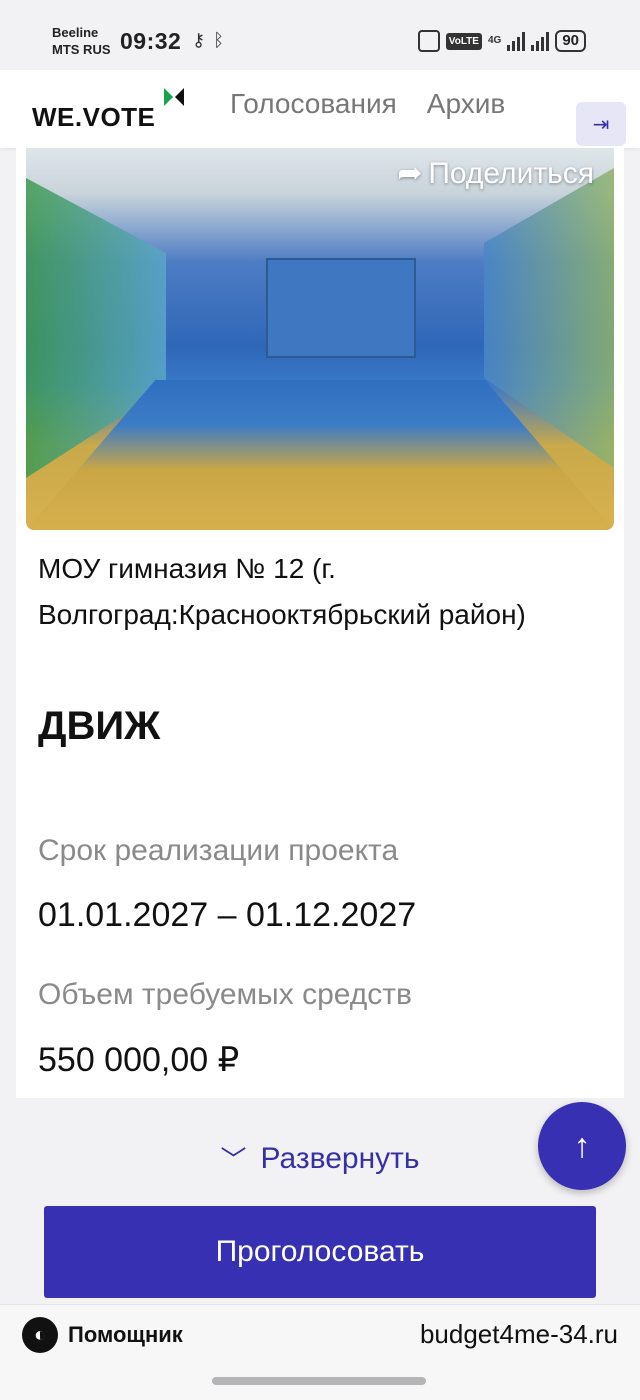 The image size is (640, 1400). I want to click on share-button: ➦ Поделиться, so click(495, 173).